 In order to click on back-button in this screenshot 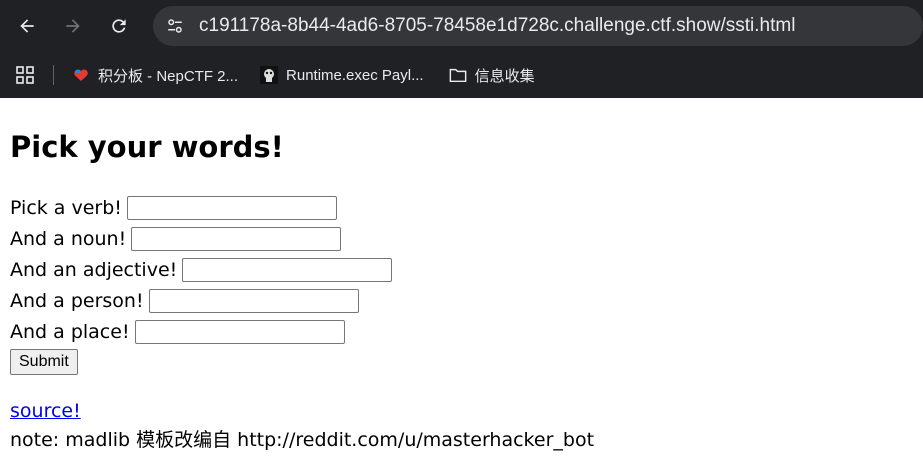, I will do `click(27, 26)`.